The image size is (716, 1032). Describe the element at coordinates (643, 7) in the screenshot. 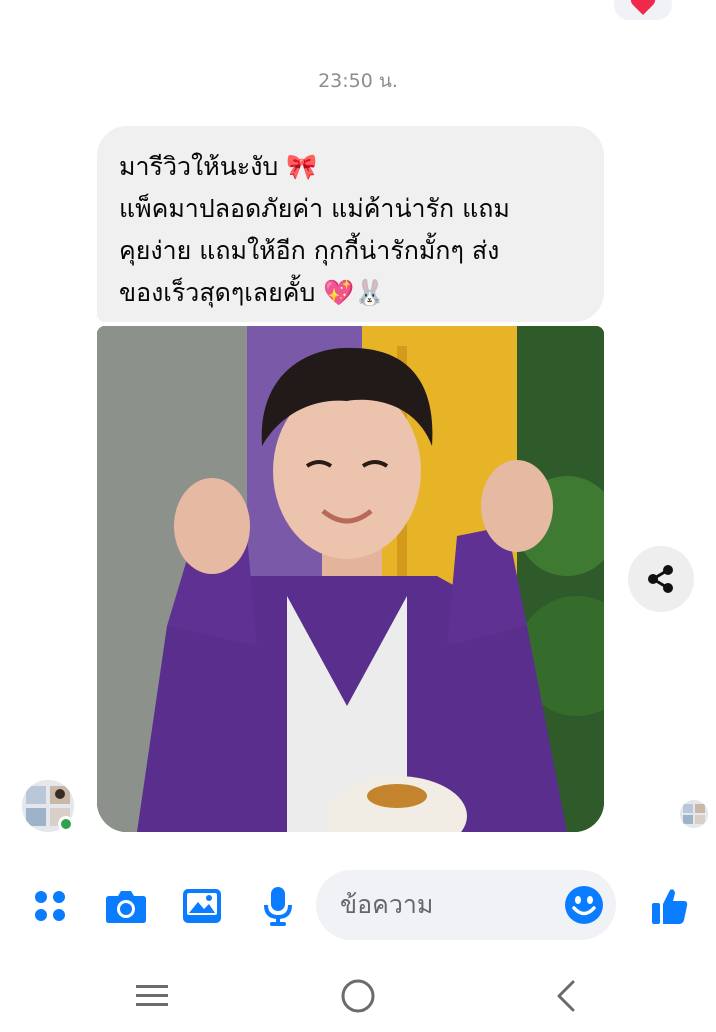

I see `heart-icon` at that location.